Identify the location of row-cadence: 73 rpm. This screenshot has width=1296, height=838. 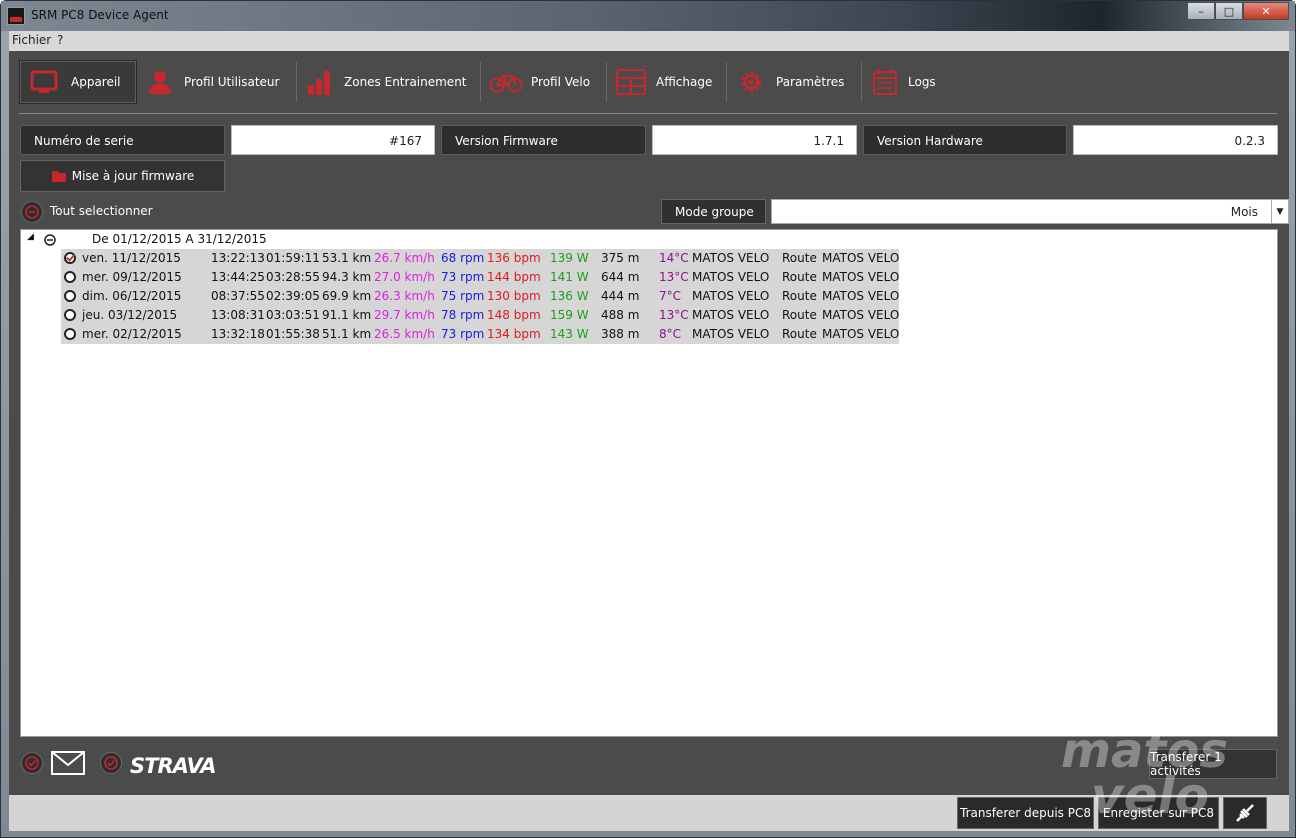
(463, 334).